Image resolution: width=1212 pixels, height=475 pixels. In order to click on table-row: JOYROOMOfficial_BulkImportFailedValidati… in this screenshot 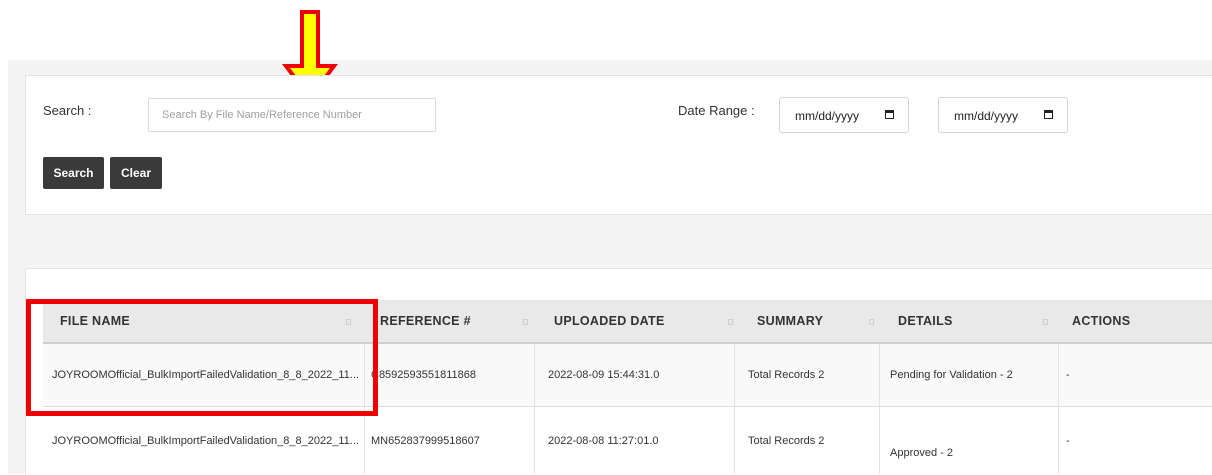, I will do `click(627, 440)`.